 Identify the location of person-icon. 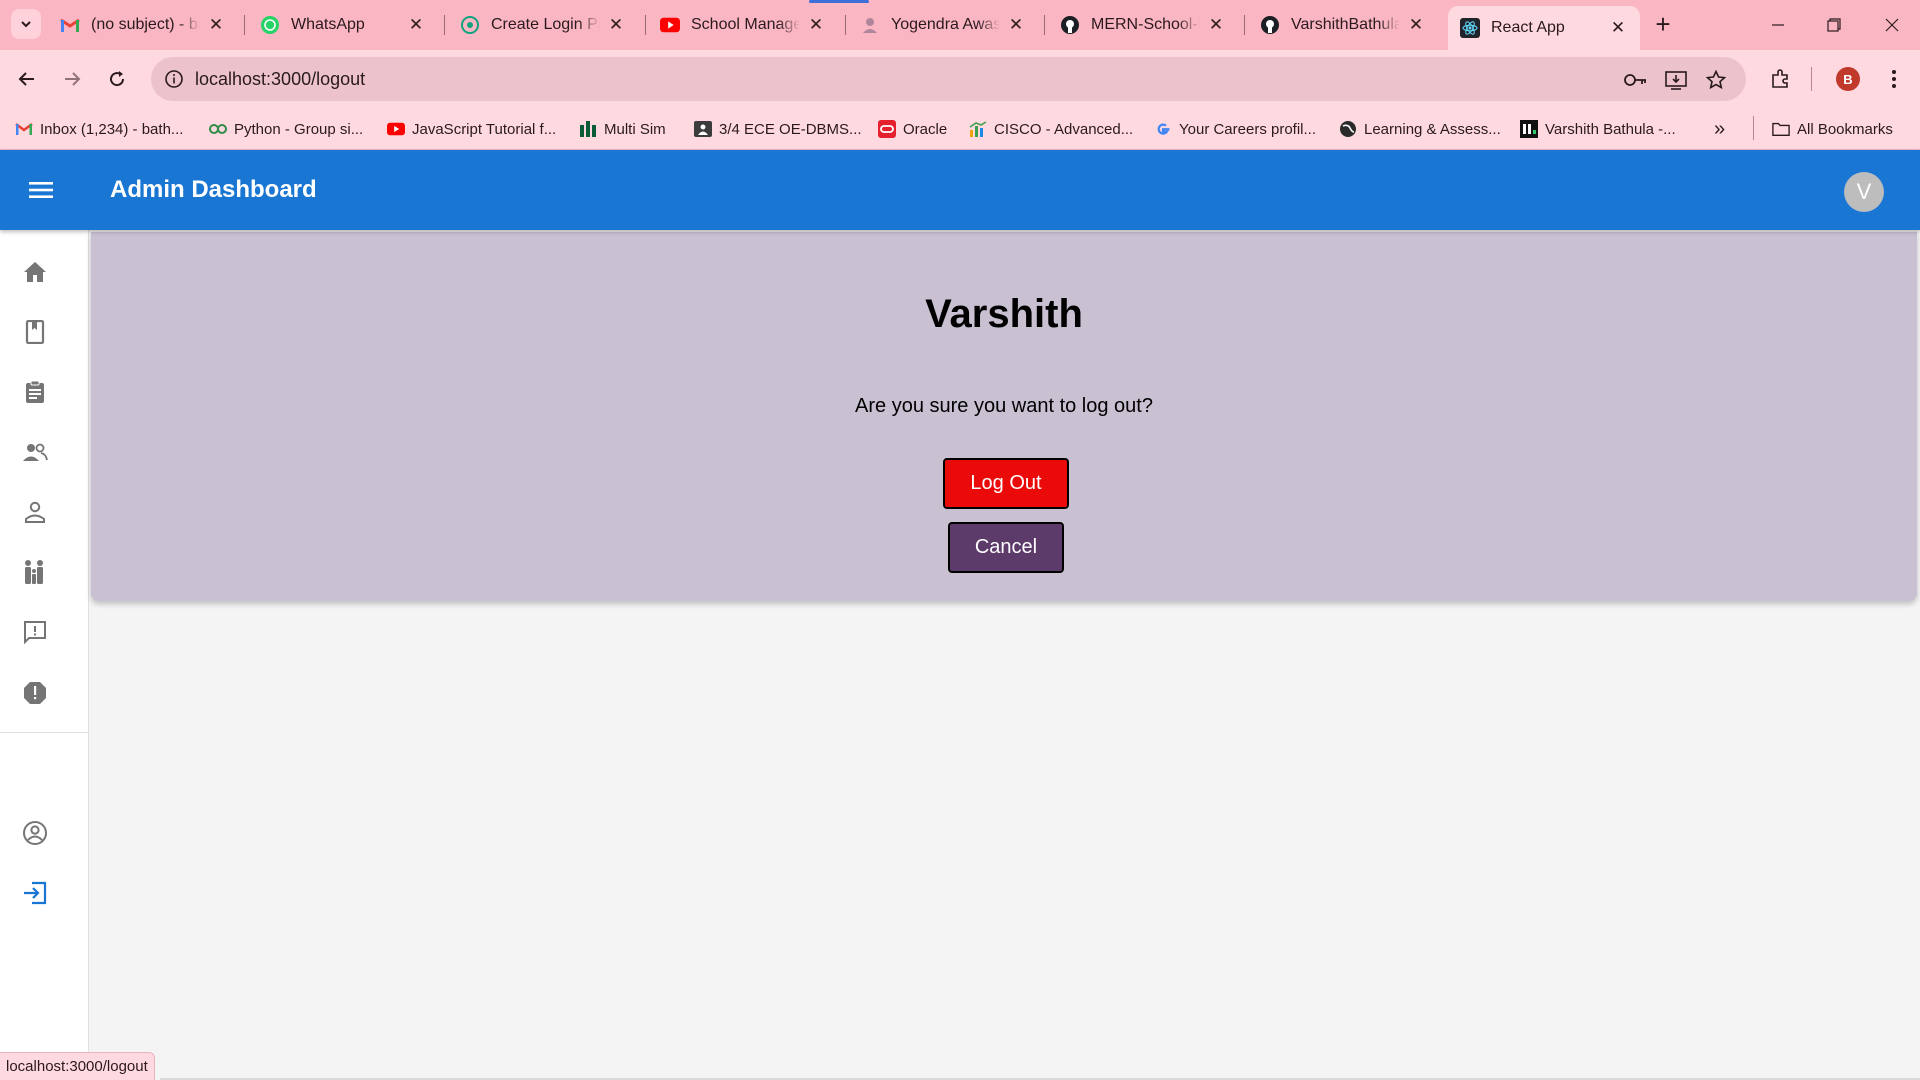
(870, 25).